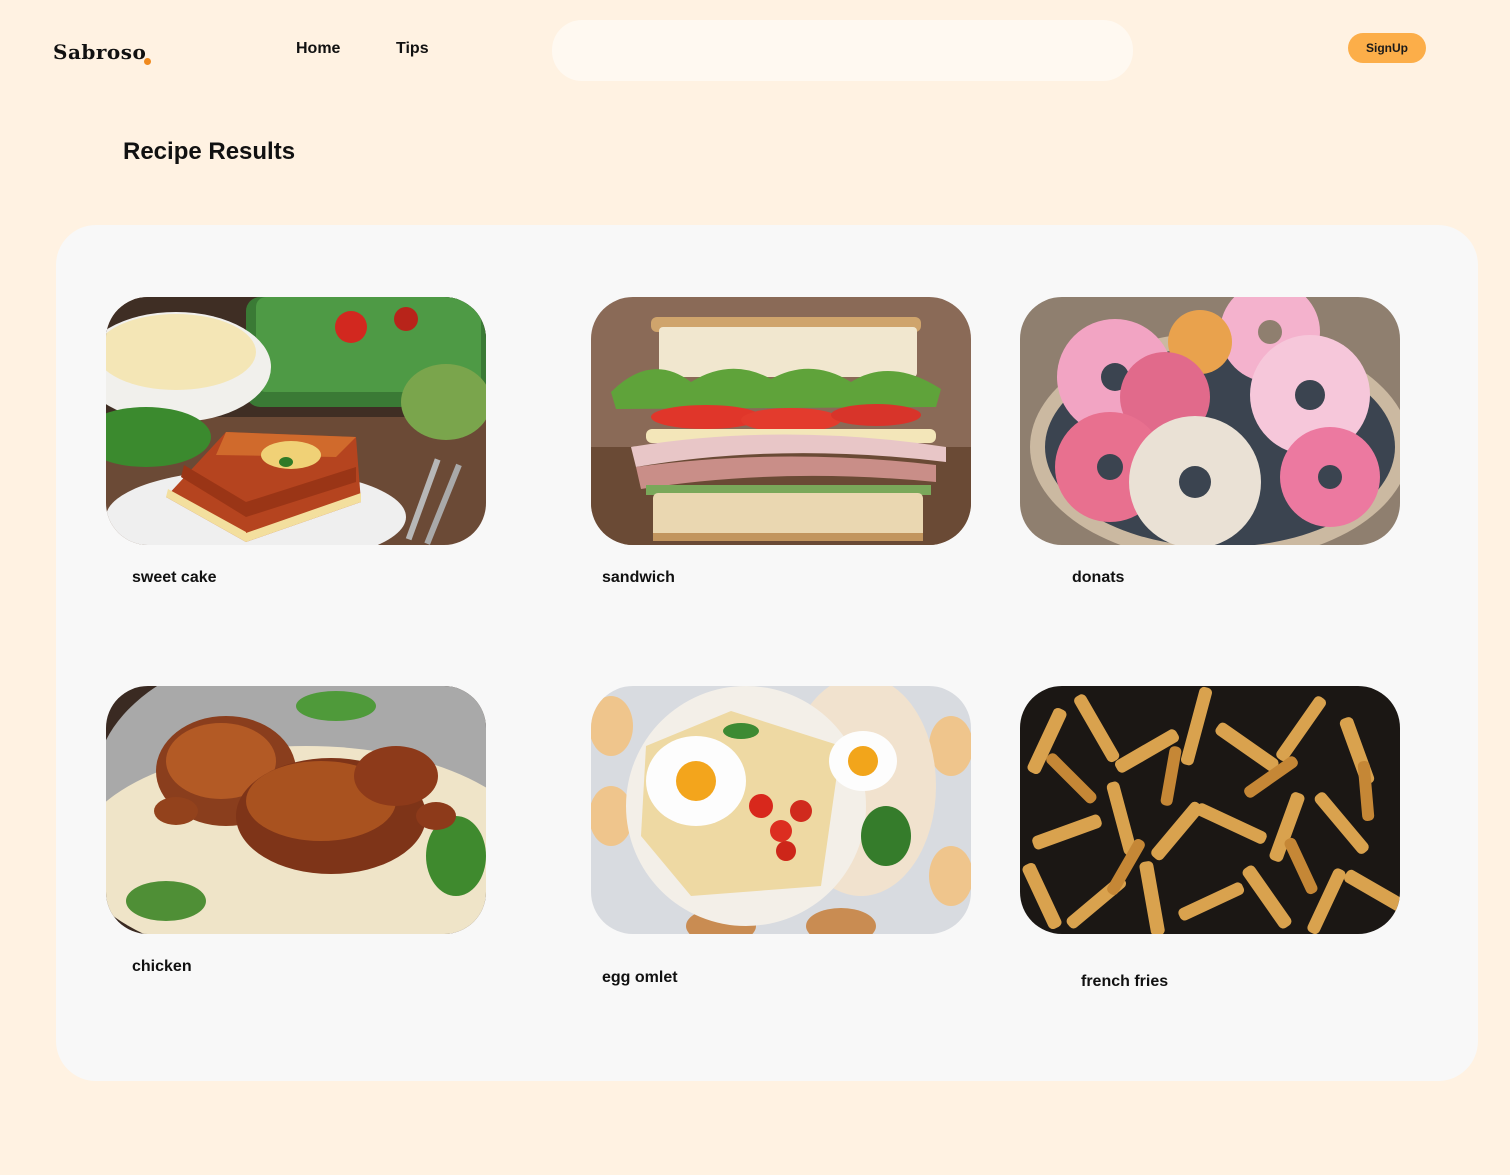 The image size is (1510, 1175). Describe the element at coordinates (147, 61) in the screenshot. I see `logo-dot-icon` at that location.